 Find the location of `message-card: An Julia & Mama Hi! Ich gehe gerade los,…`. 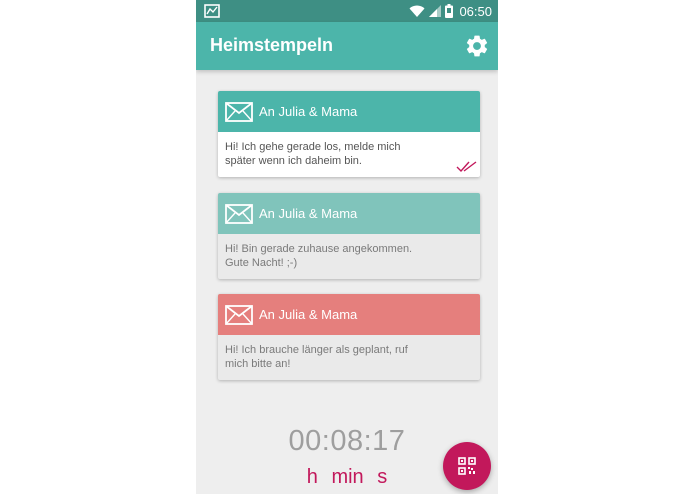

message-card: An Julia & Mama Hi! Ich gehe gerade los,… is located at coordinates (349, 134).